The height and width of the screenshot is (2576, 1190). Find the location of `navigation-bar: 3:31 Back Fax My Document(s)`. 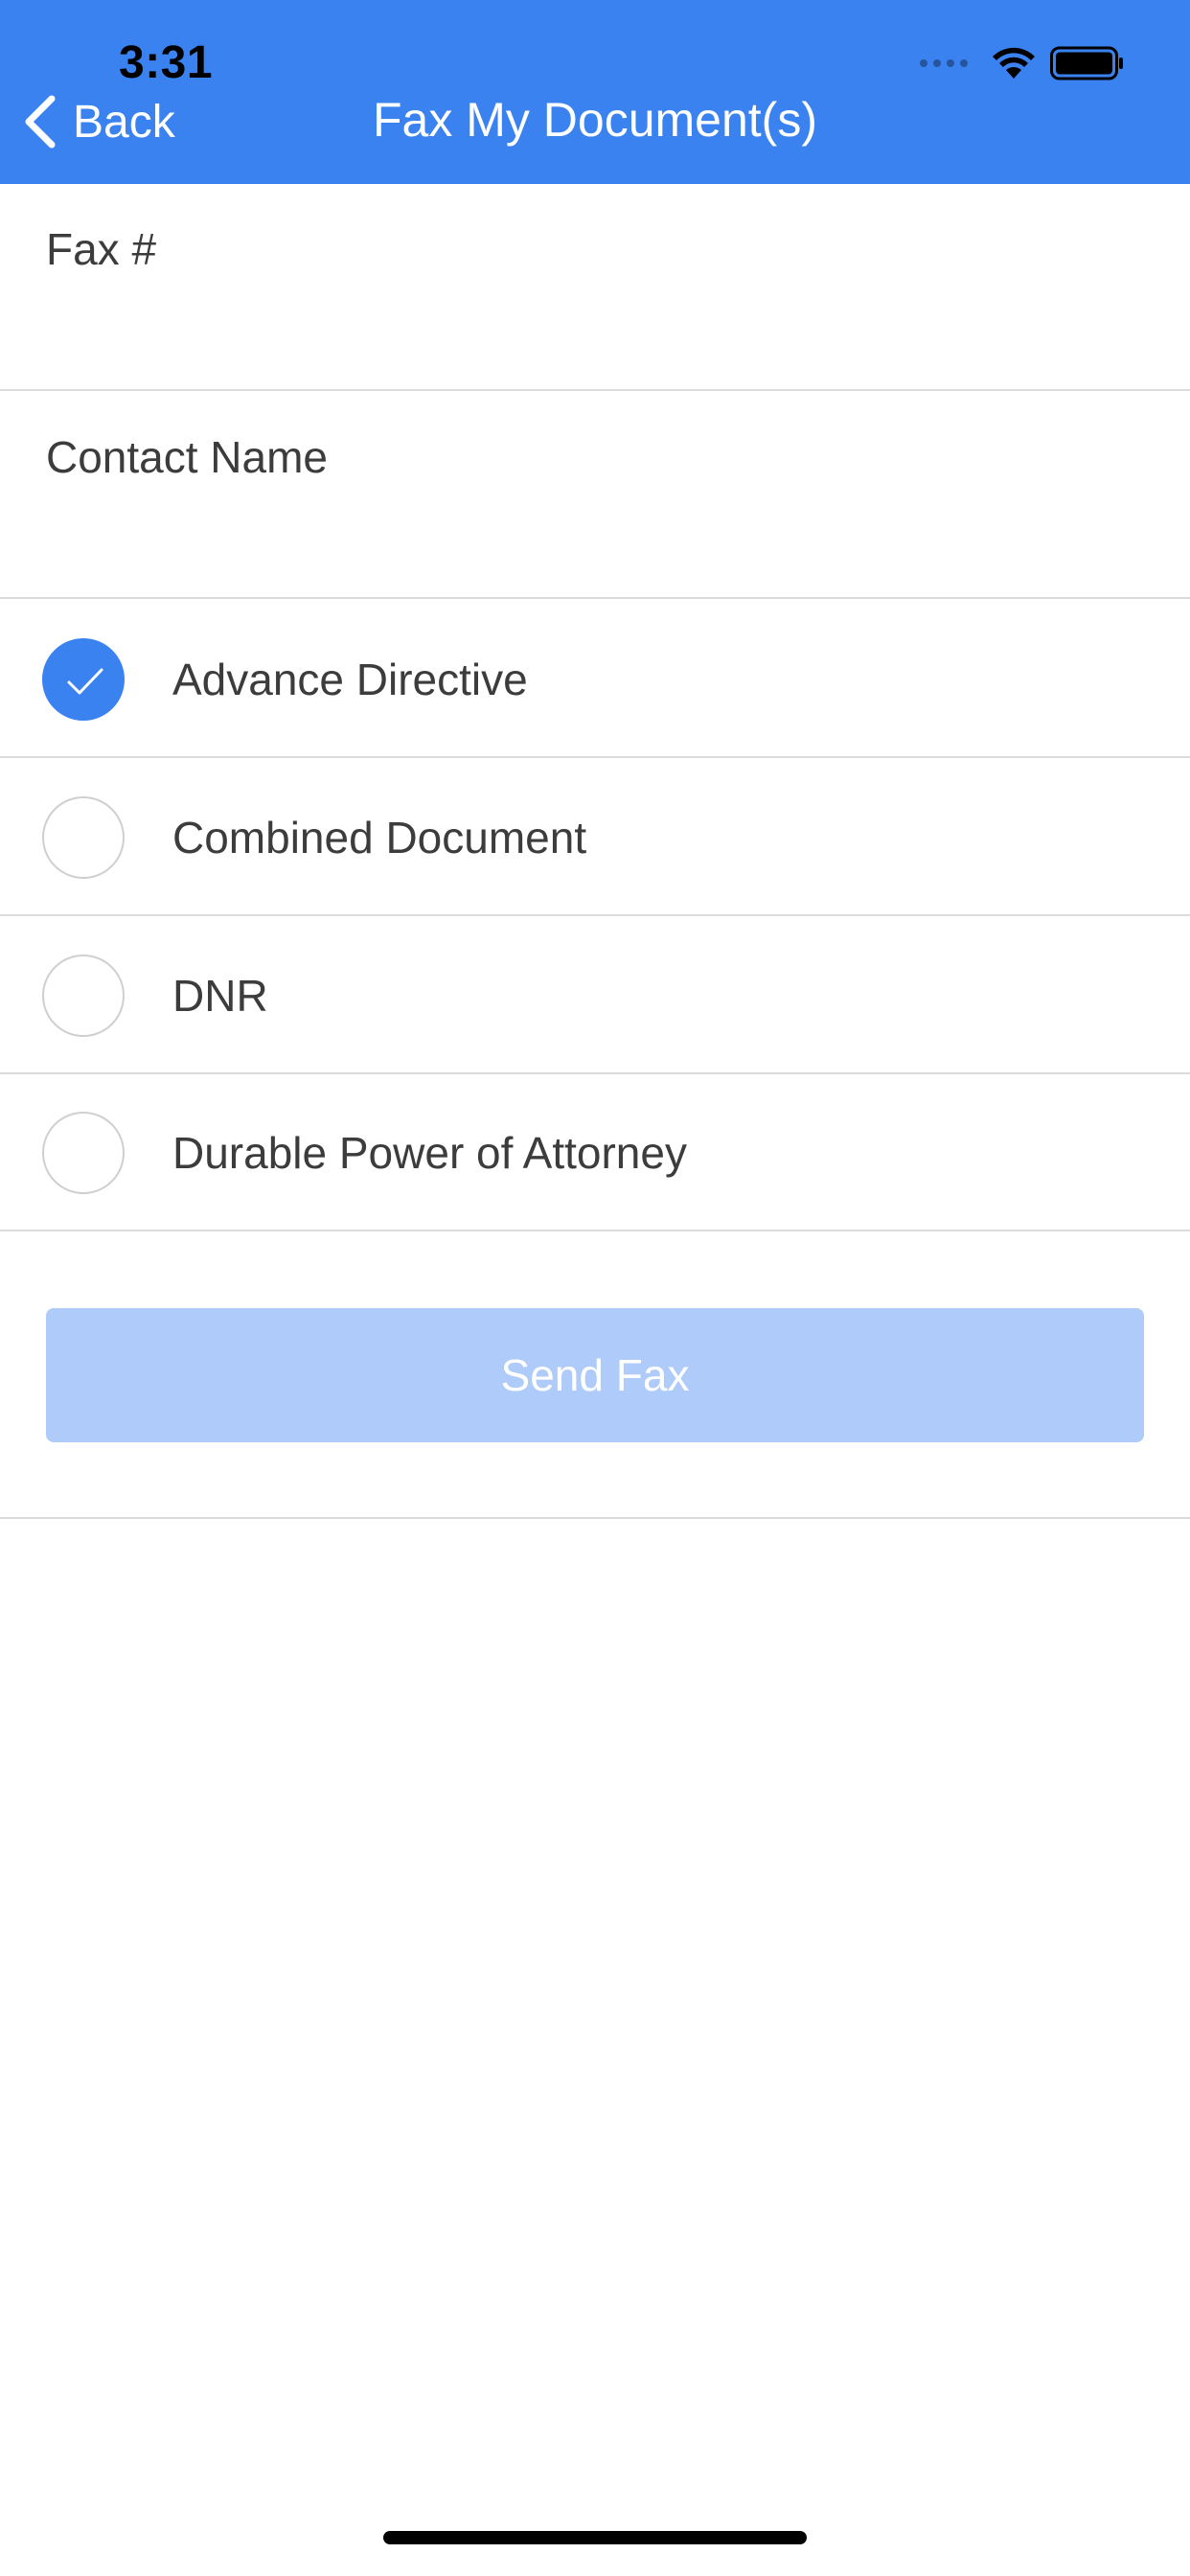

navigation-bar: 3:31 Back Fax My Document(s) is located at coordinates (595, 92).